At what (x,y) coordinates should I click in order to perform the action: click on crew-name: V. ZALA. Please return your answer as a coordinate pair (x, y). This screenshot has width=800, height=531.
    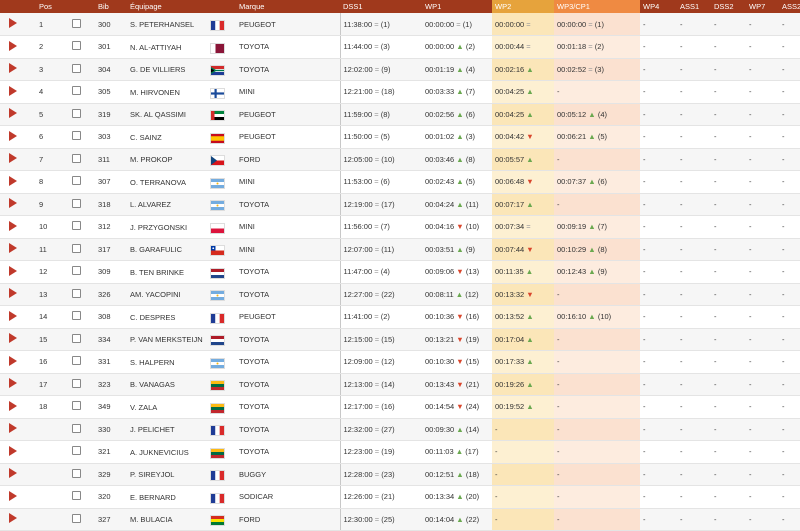
    Looking at the image, I should click on (169, 407).